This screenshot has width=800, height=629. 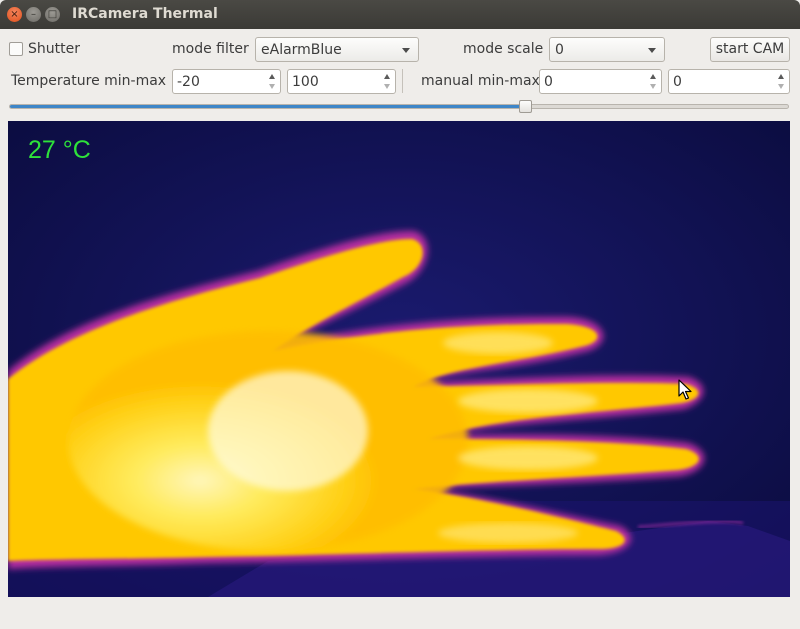 I want to click on manual-min-value: 0, so click(x=548, y=82).